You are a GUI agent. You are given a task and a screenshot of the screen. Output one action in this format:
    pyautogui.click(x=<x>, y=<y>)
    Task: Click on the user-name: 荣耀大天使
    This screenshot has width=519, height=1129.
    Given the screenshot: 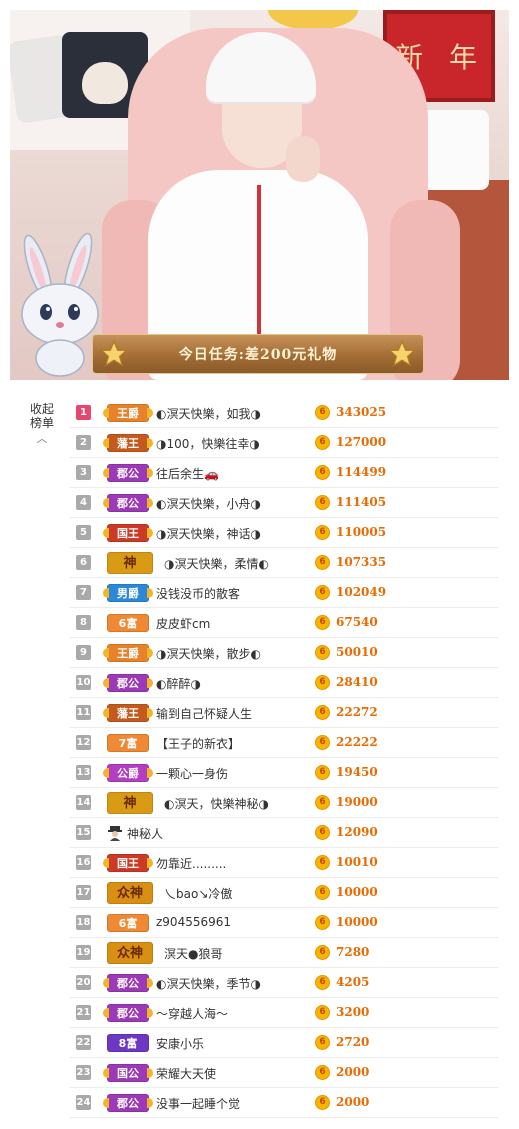 What is the action you would take?
    pyautogui.click(x=186, y=1073)
    